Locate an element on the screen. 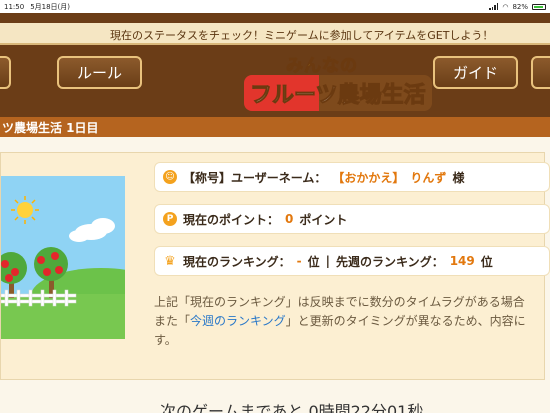 The height and width of the screenshot is (413, 550). status-time: 11:50 is located at coordinates (14, 6).